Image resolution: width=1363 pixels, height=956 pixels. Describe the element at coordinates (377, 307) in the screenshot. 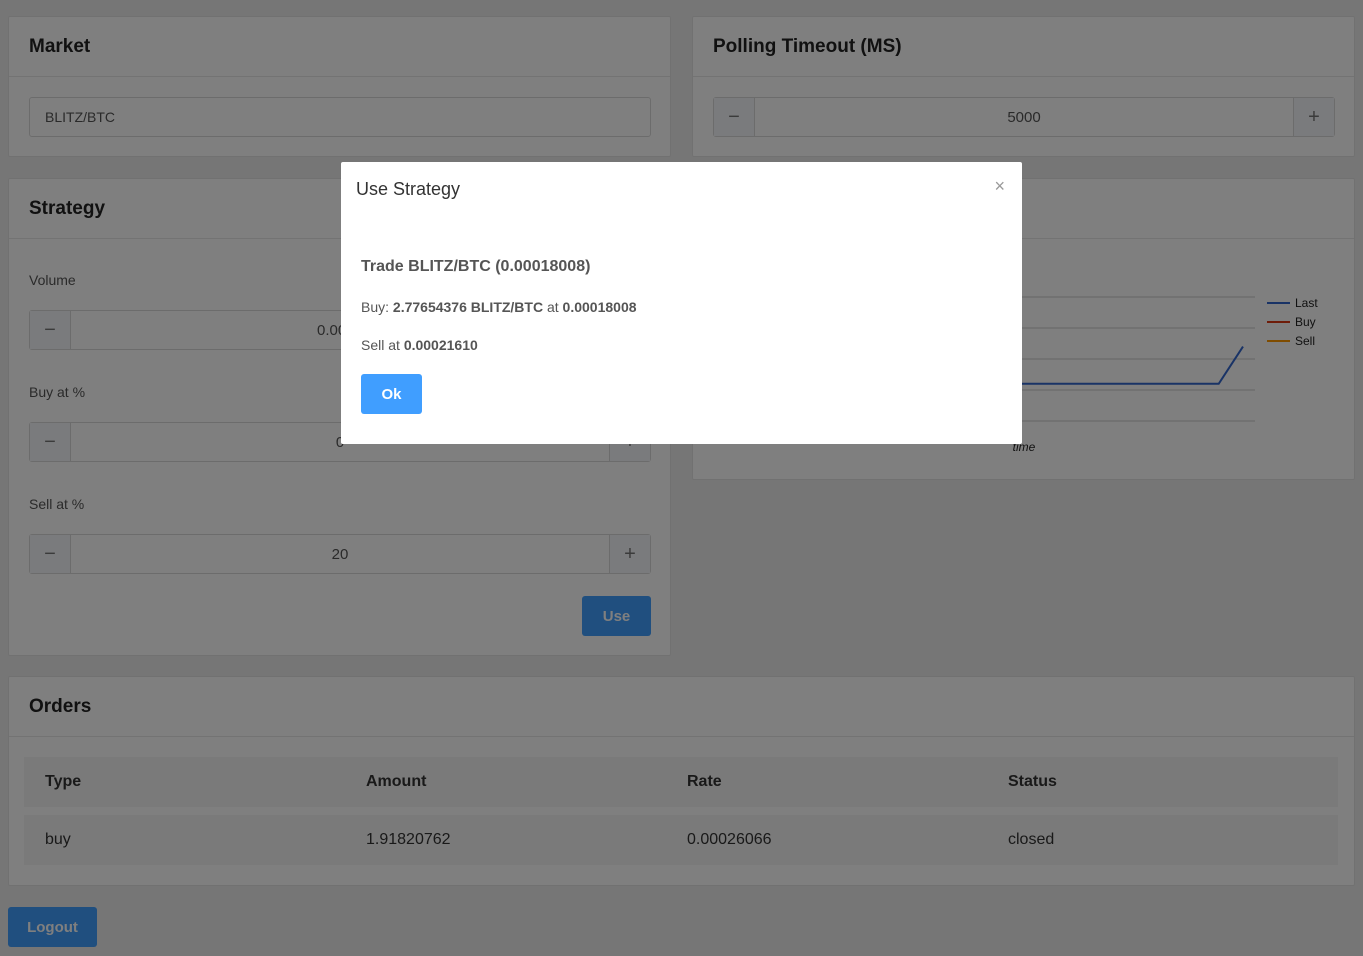

I see `buy-prefix: Buy:` at that location.